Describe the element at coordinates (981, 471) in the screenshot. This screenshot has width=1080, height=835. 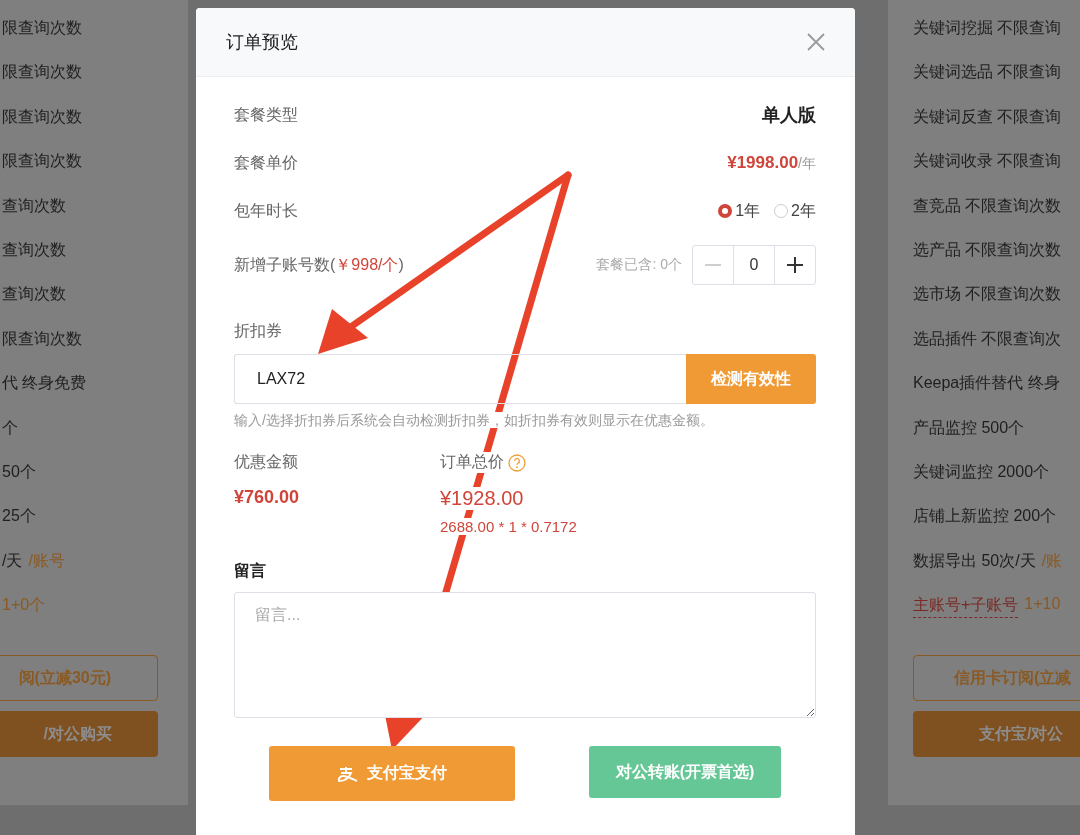
I see `feature-text: 关键词监控 2000个` at that location.